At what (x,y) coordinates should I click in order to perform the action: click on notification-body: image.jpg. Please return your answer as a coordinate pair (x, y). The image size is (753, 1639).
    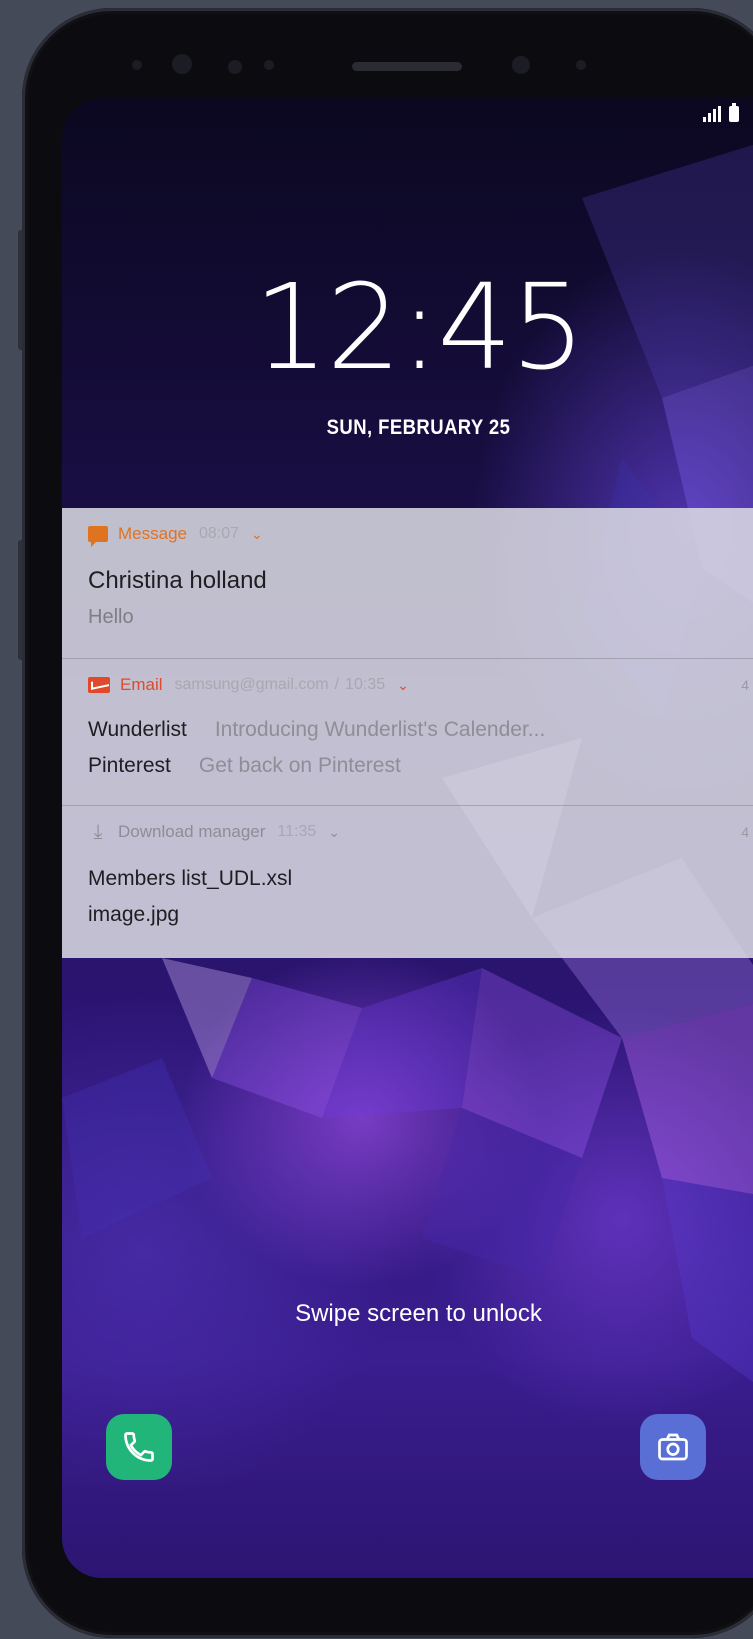
    Looking at the image, I should click on (134, 914).